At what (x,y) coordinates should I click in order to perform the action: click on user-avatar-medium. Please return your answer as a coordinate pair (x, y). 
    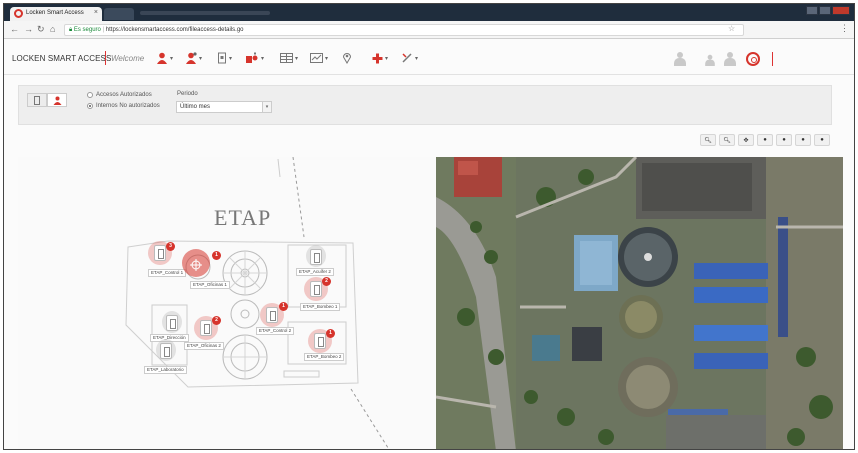
    Looking at the image, I should click on (730, 59).